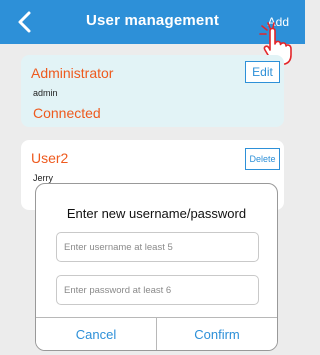  Describe the element at coordinates (67, 113) in the screenshot. I see `connection-status: Connected` at that location.